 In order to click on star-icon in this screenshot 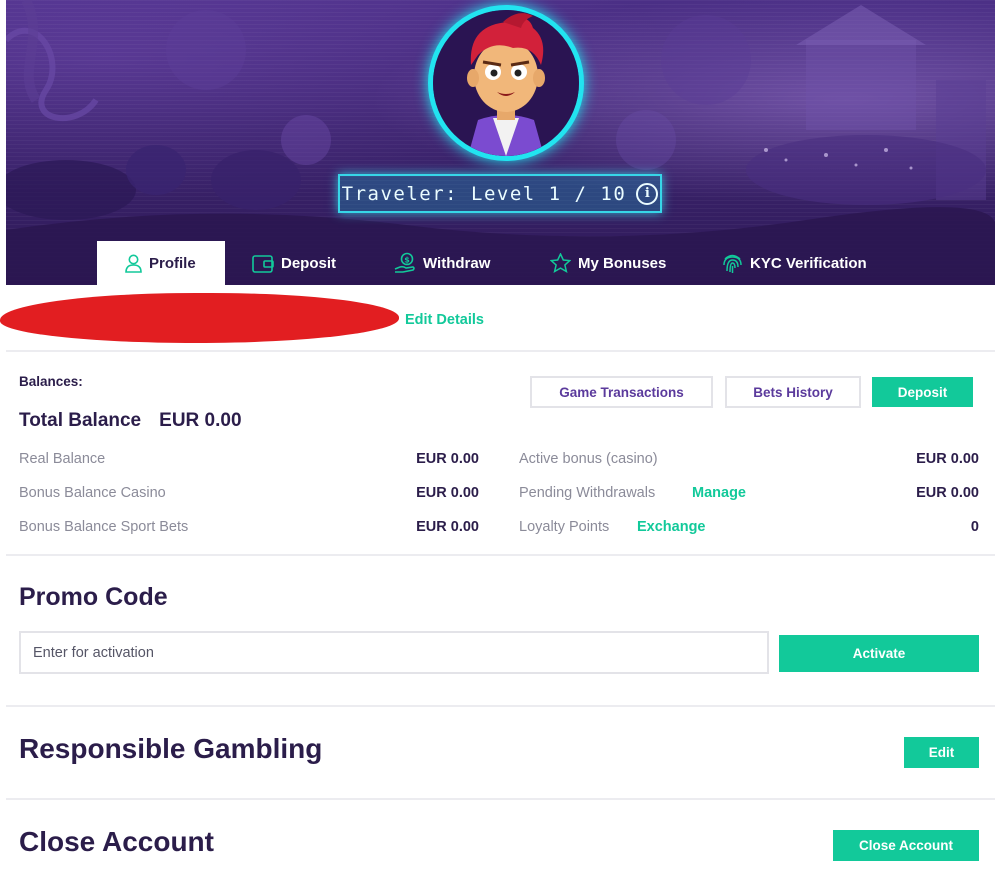, I will do `click(560, 263)`.